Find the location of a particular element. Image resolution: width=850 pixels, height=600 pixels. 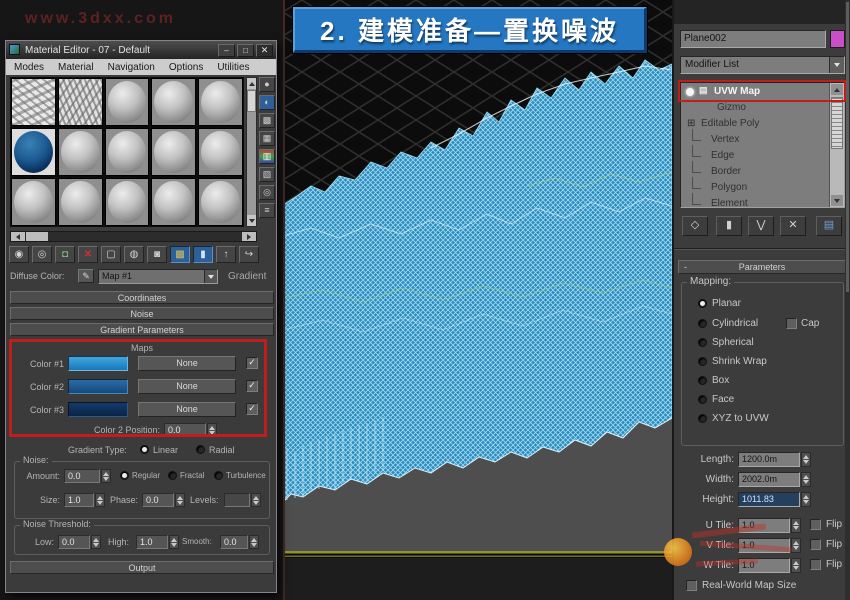

color2-checkbox: ✓ is located at coordinates (252, 386).